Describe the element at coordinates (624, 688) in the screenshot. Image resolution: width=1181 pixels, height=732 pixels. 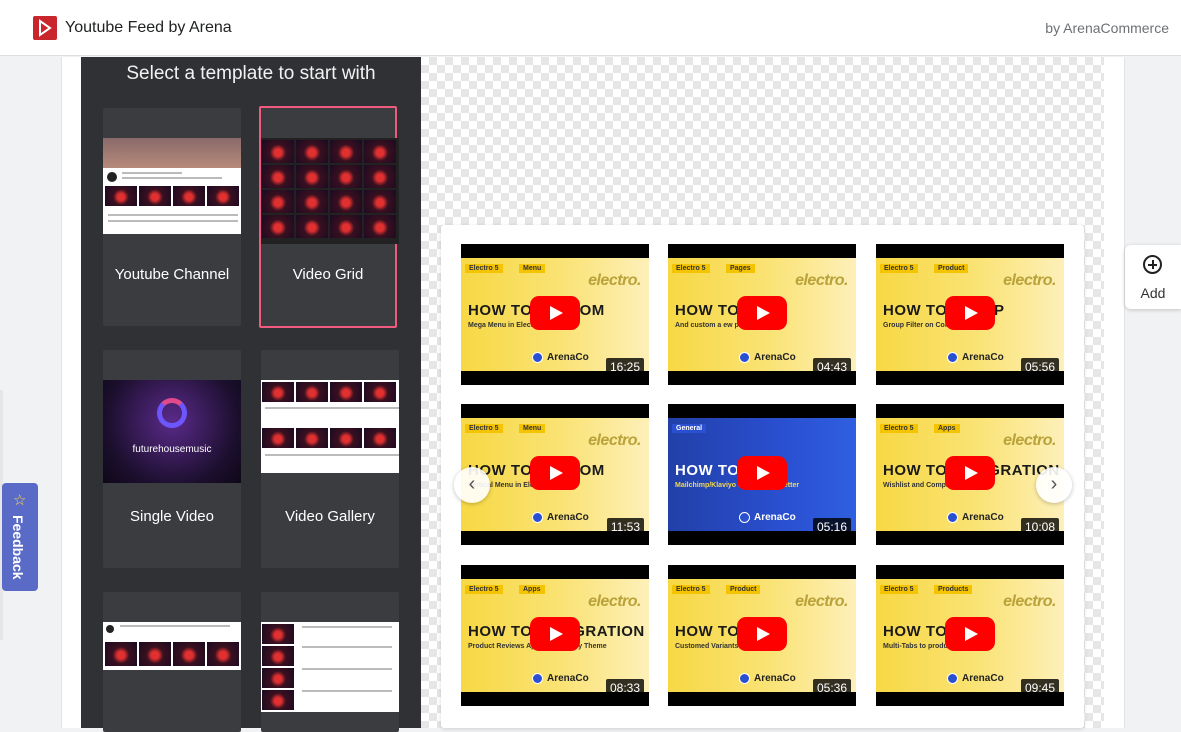
I see `video-duration: 08:33` at that location.